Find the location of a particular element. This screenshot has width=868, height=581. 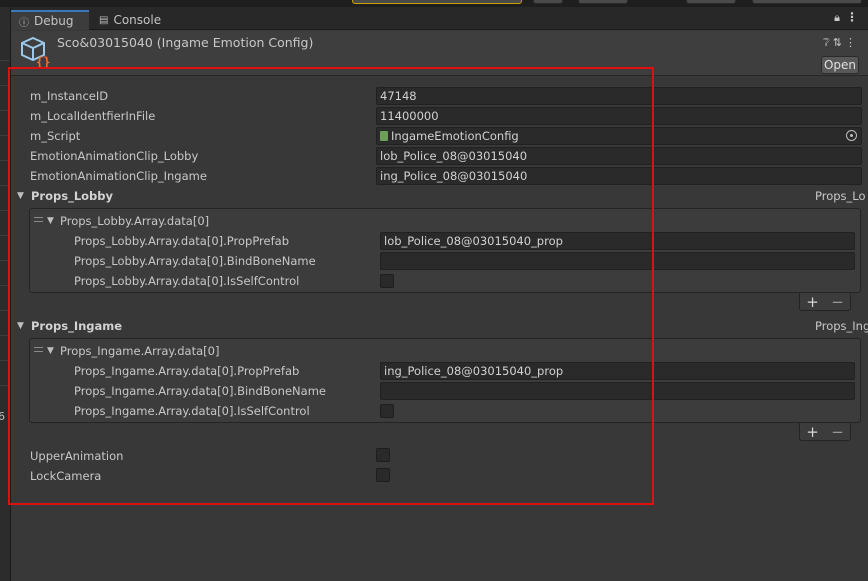

props-ingame-foldout: Props_Ingame is located at coordinates (76, 326).